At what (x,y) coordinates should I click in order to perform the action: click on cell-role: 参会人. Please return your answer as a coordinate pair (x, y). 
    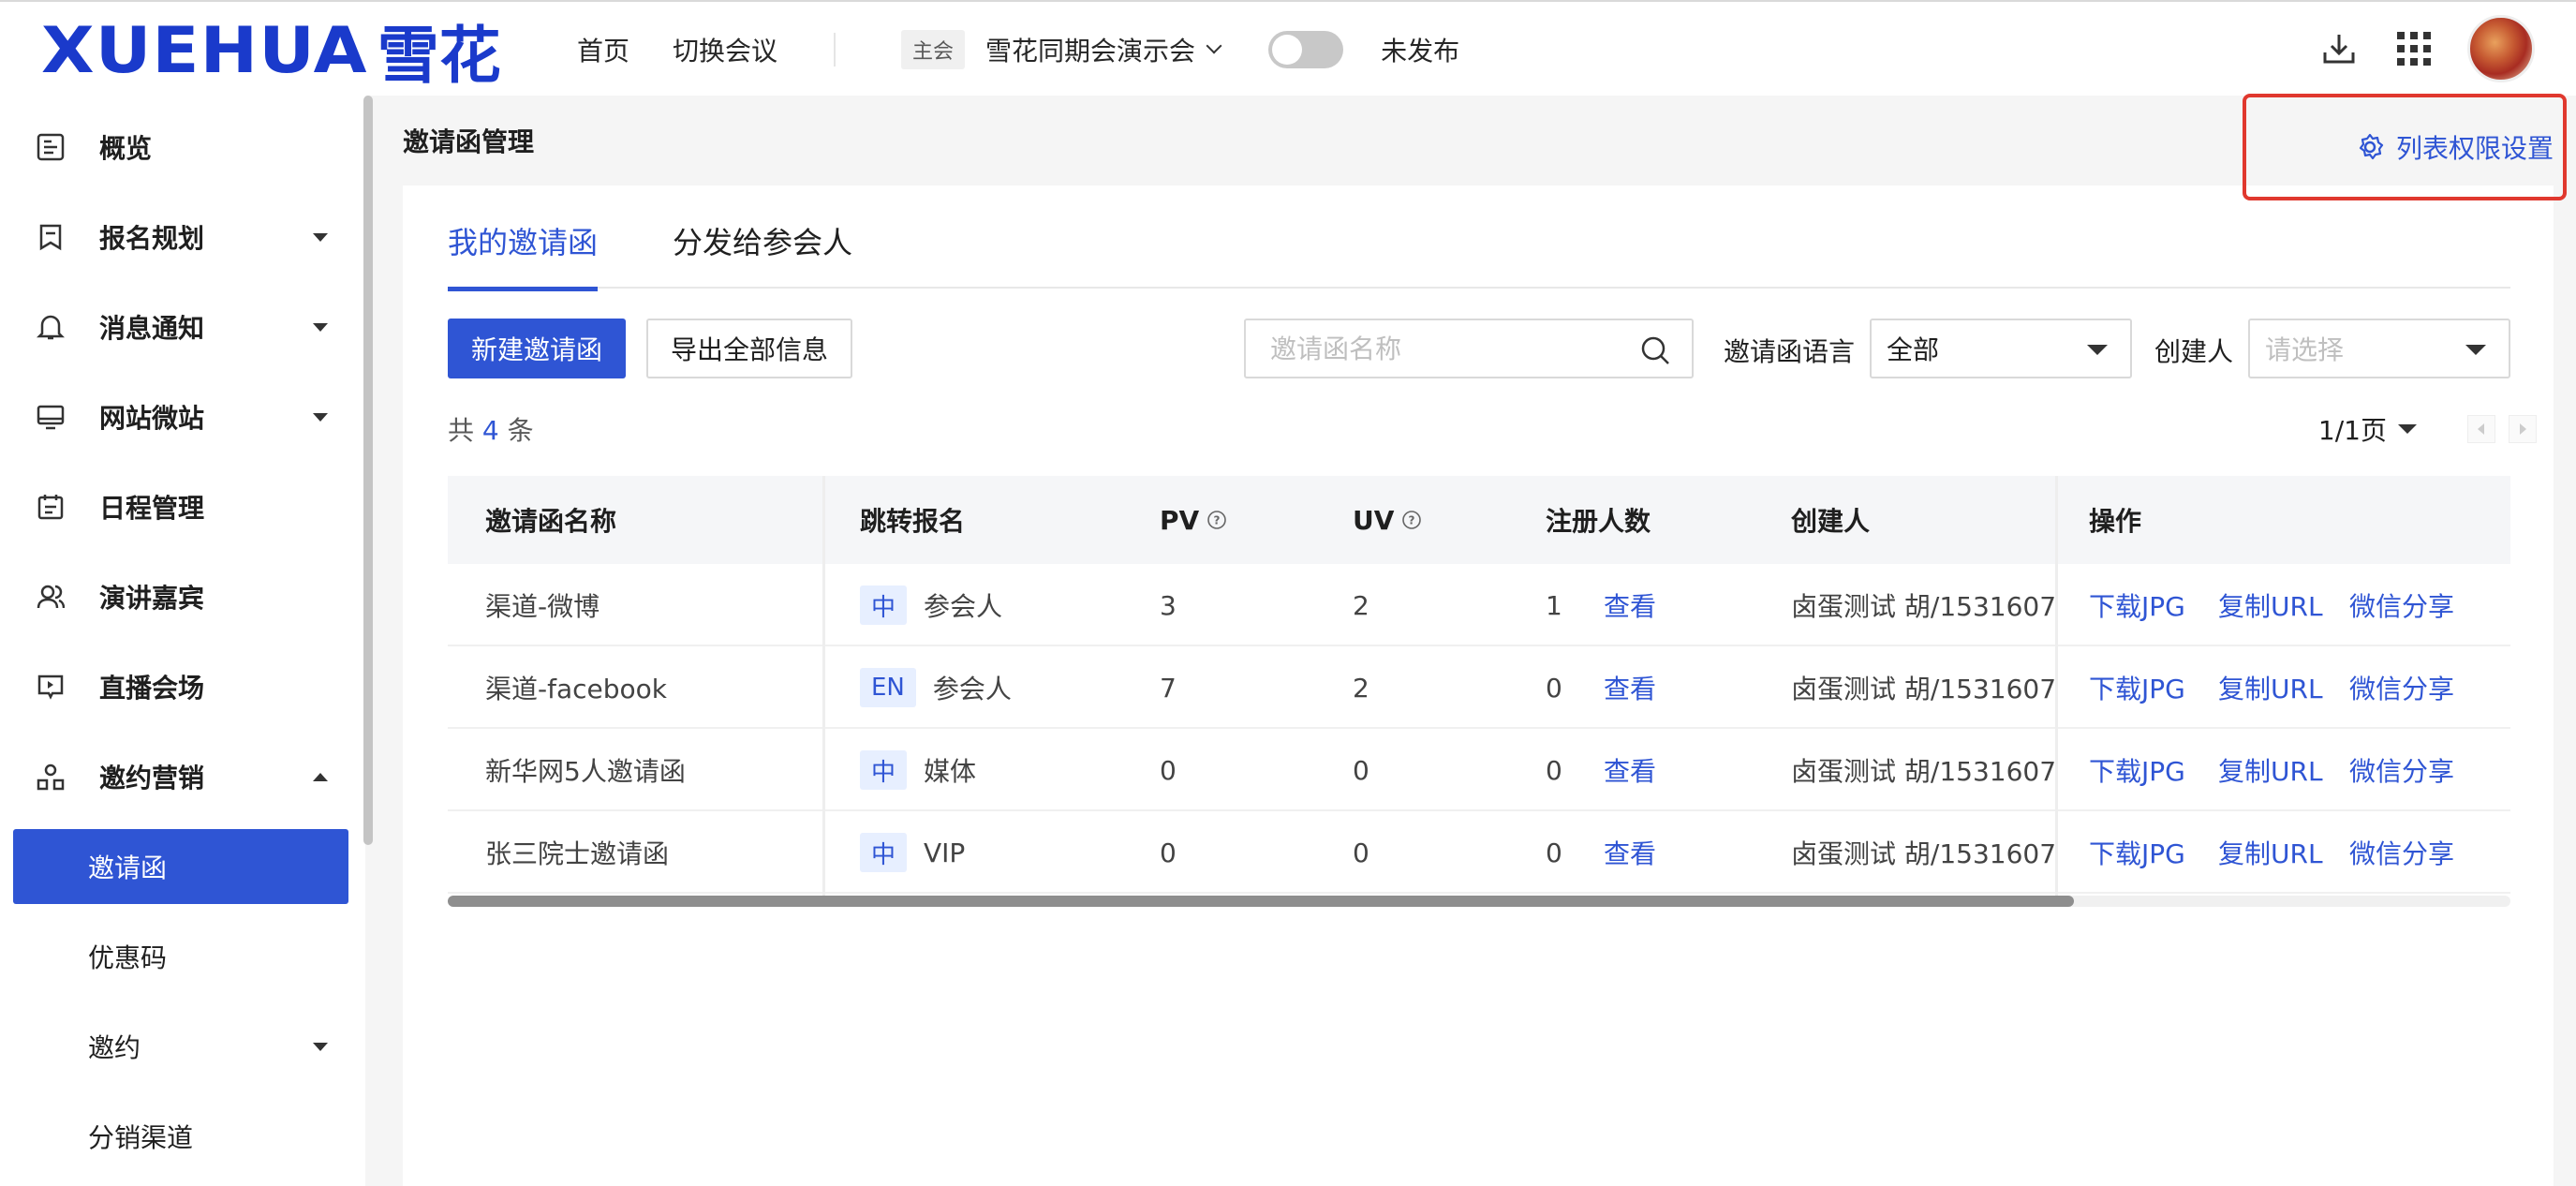
    Looking at the image, I should click on (972, 689).